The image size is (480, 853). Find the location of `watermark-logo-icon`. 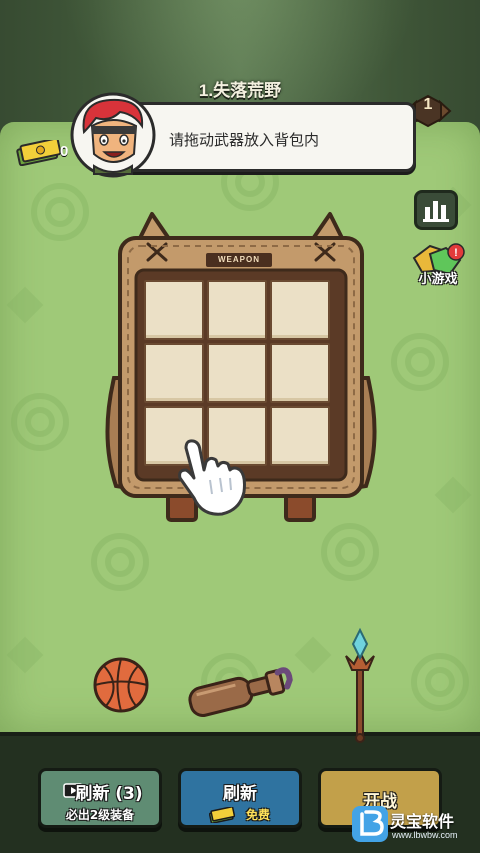

watermark-logo-icon is located at coordinates (370, 824).